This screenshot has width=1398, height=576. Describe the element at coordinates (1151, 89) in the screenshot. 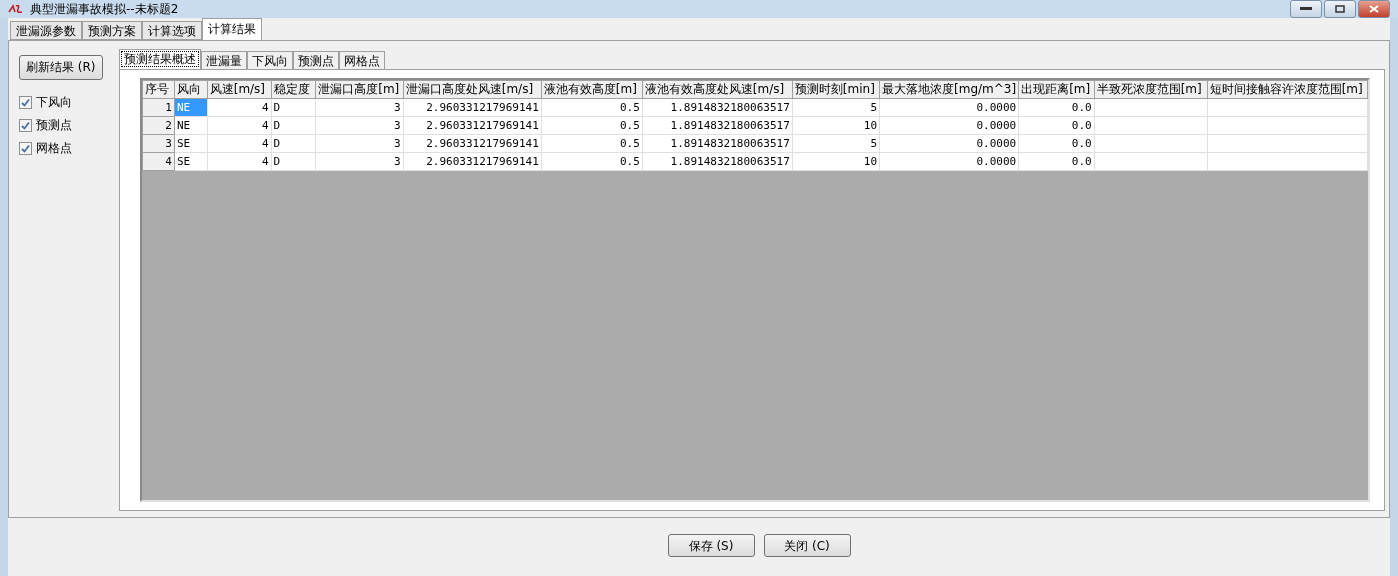

I see `column-header: 半致死浓度范围[m]` at that location.